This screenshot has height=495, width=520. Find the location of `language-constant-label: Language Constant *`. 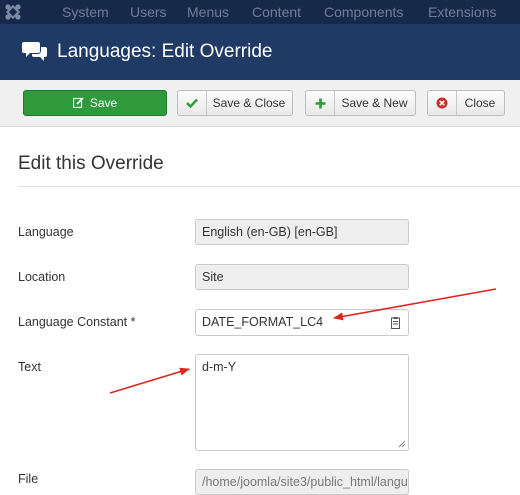

language-constant-label: Language Constant * is located at coordinates (77, 322).